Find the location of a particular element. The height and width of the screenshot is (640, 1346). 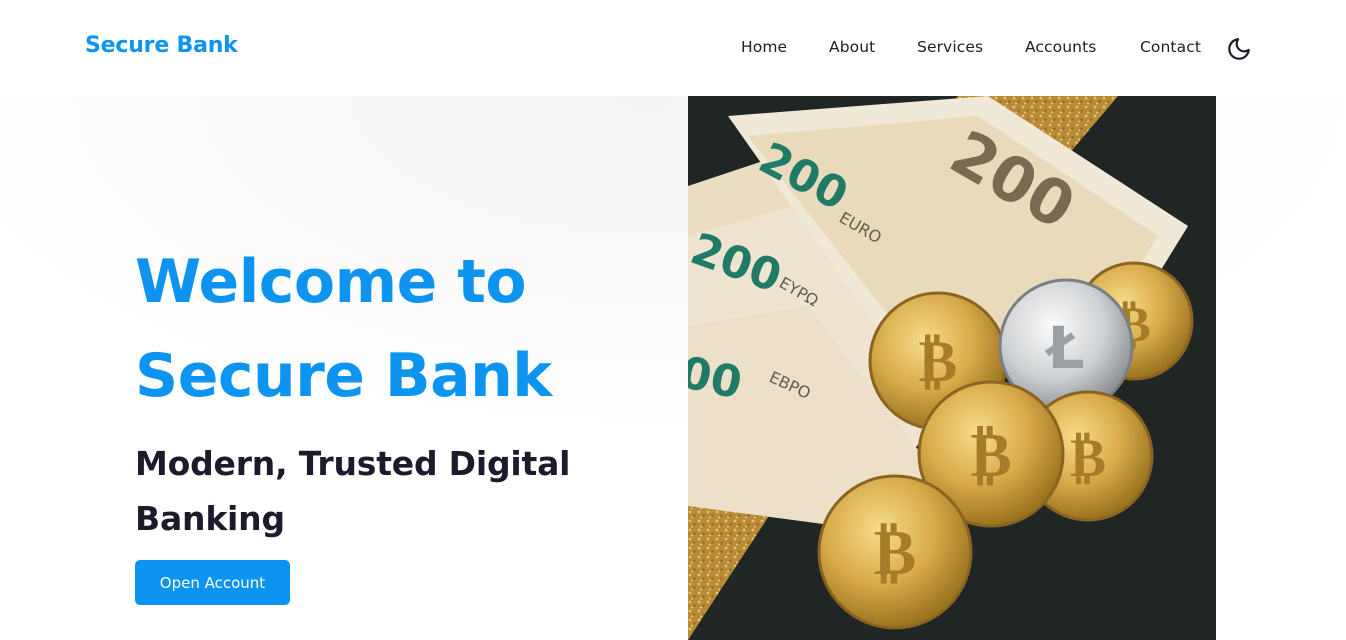

hero-subtitle: Modern, Trusted Digital Banking is located at coordinates (353, 491).